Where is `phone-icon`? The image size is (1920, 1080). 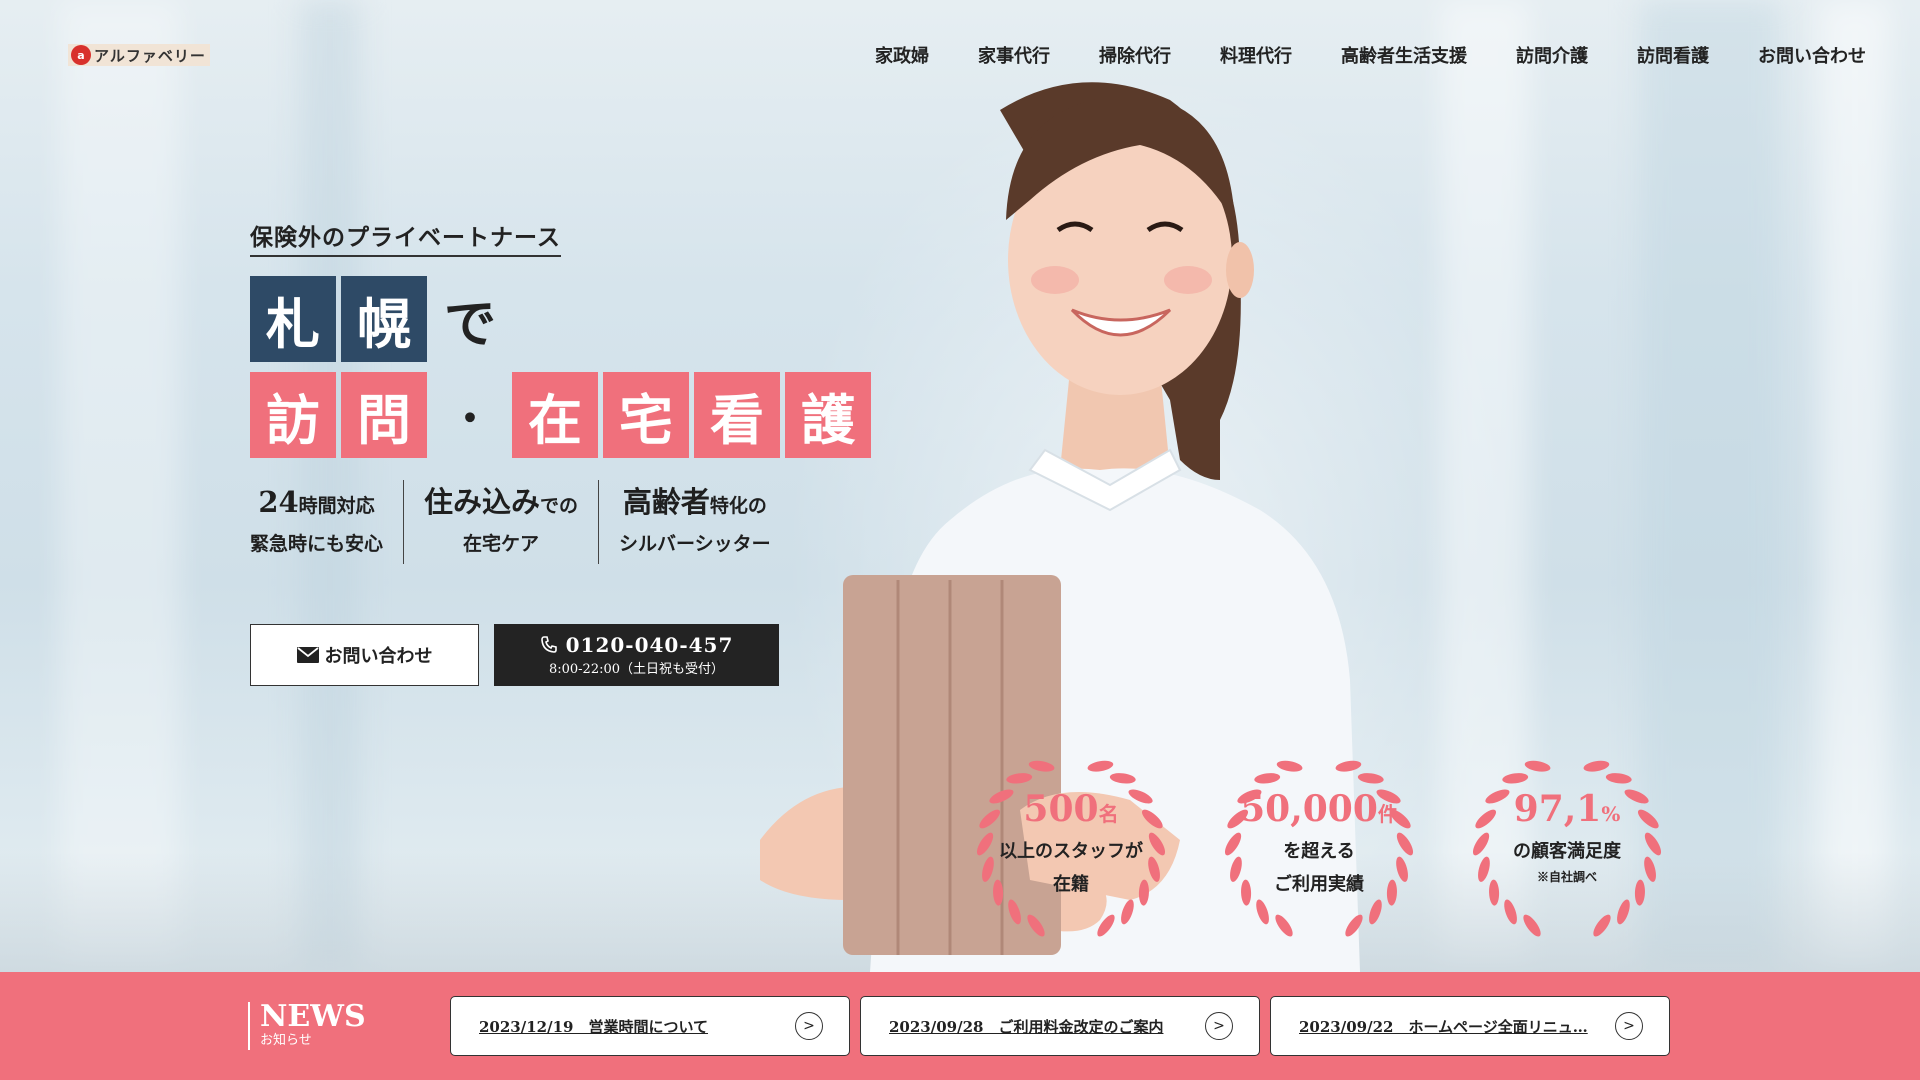
phone-icon is located at coordinates (548, 644).